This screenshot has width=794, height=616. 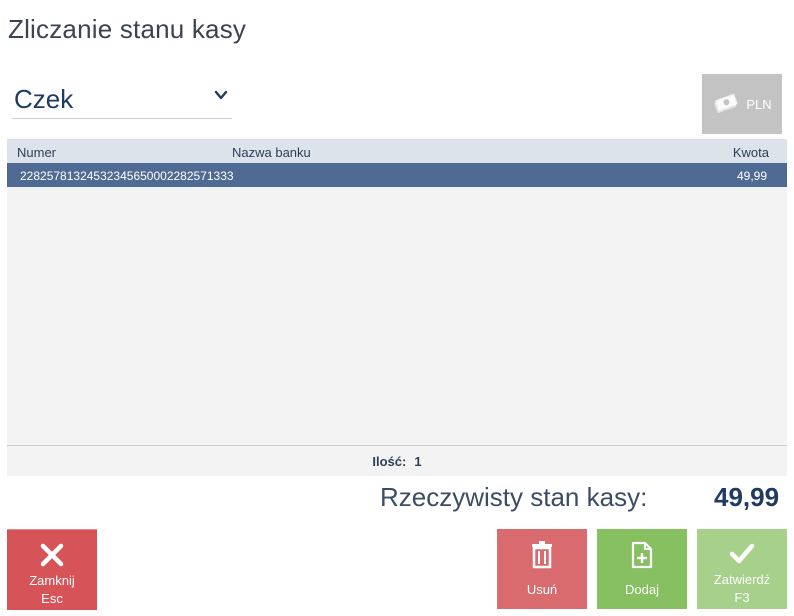 What do you see at coordinates (221, 95) in the screenshot?
I see `chevron-down-icon` at bounding box center [221, 95].